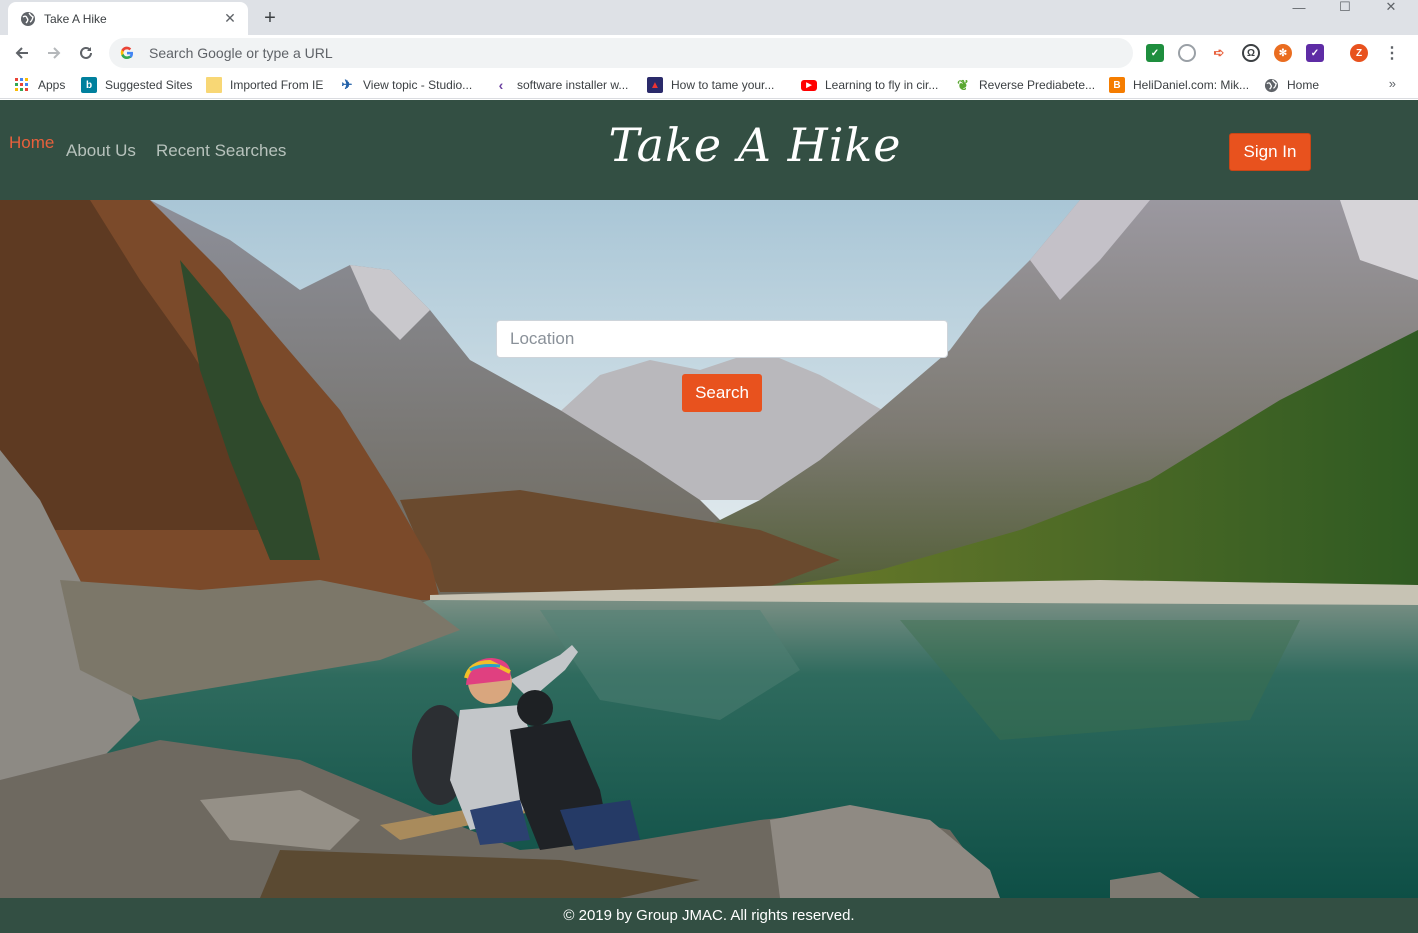  What do you see at coordinates (1187, 53) in the screenshot?
I see `circle-extension-icon` at bounding box center [1187, 53].